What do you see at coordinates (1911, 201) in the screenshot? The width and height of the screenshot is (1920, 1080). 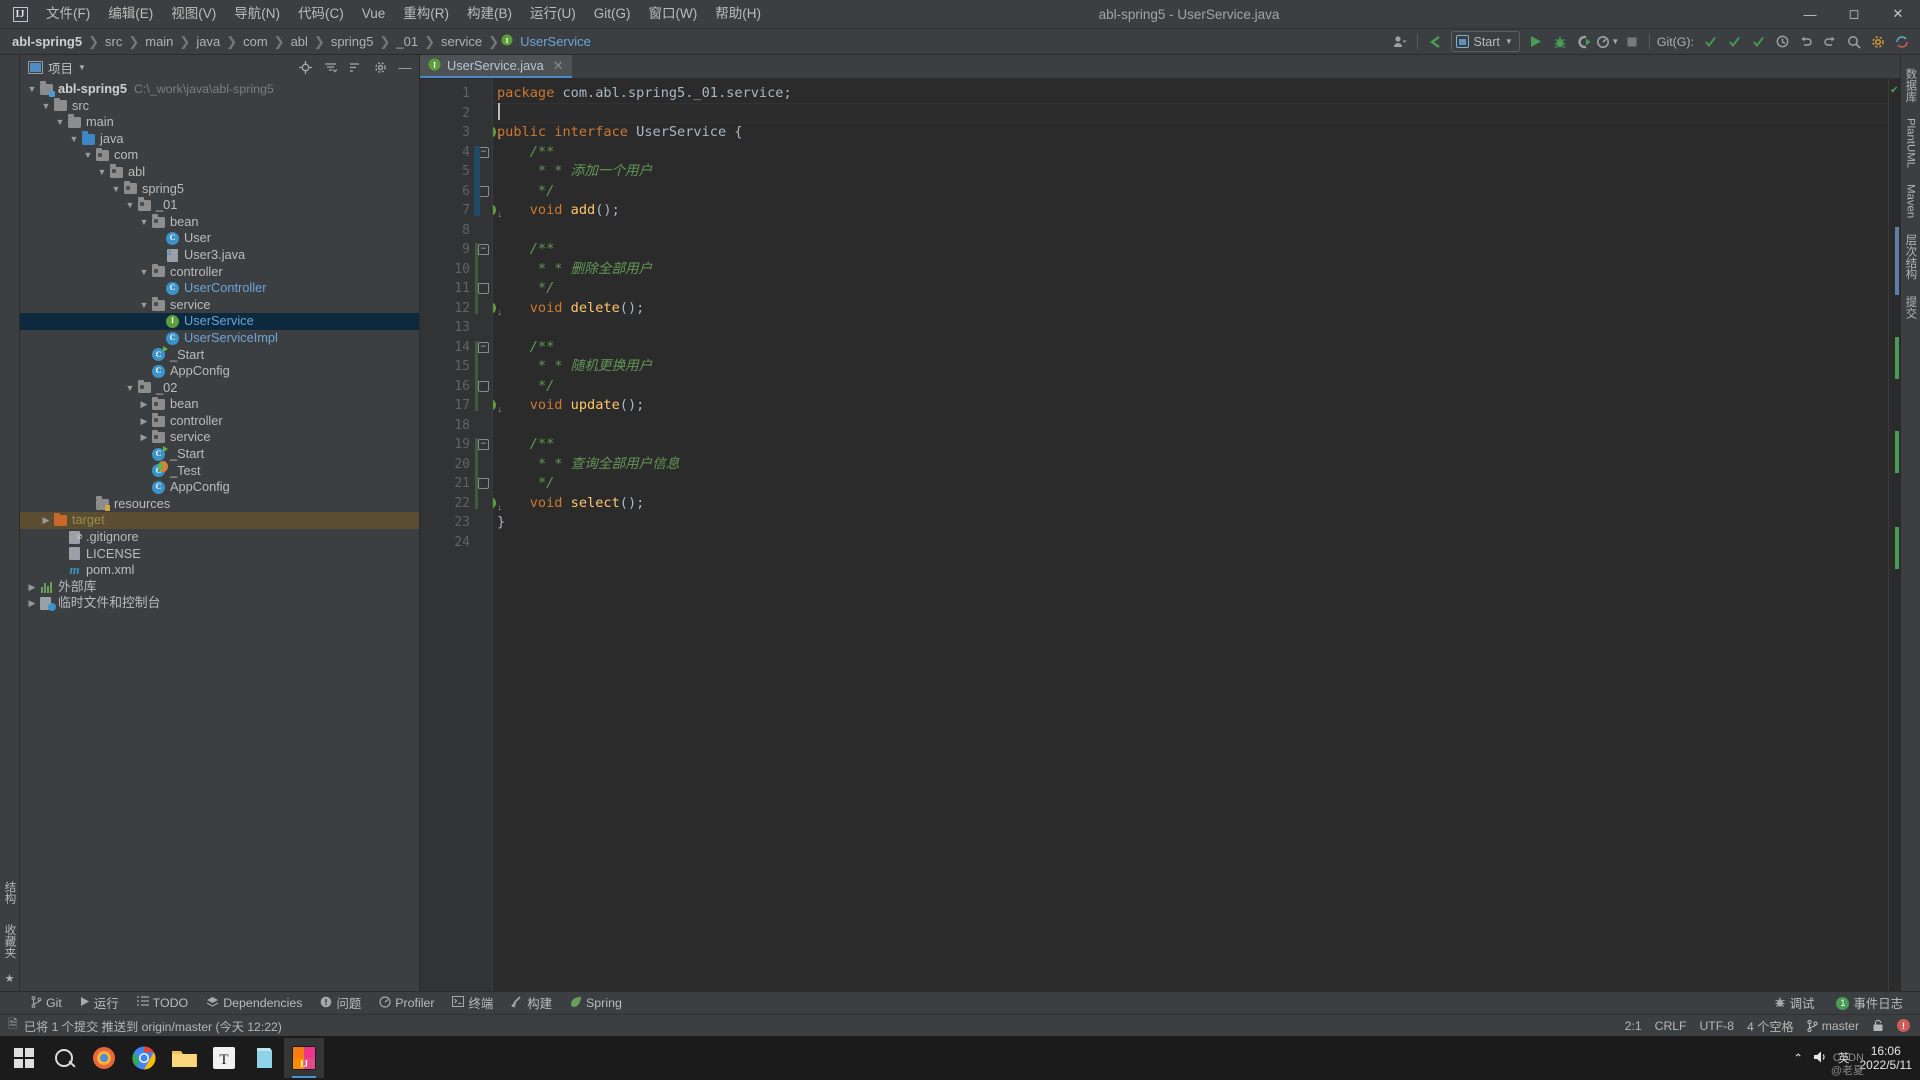 I see `tool-maven: Maven` at bounding box center [1911, 201].